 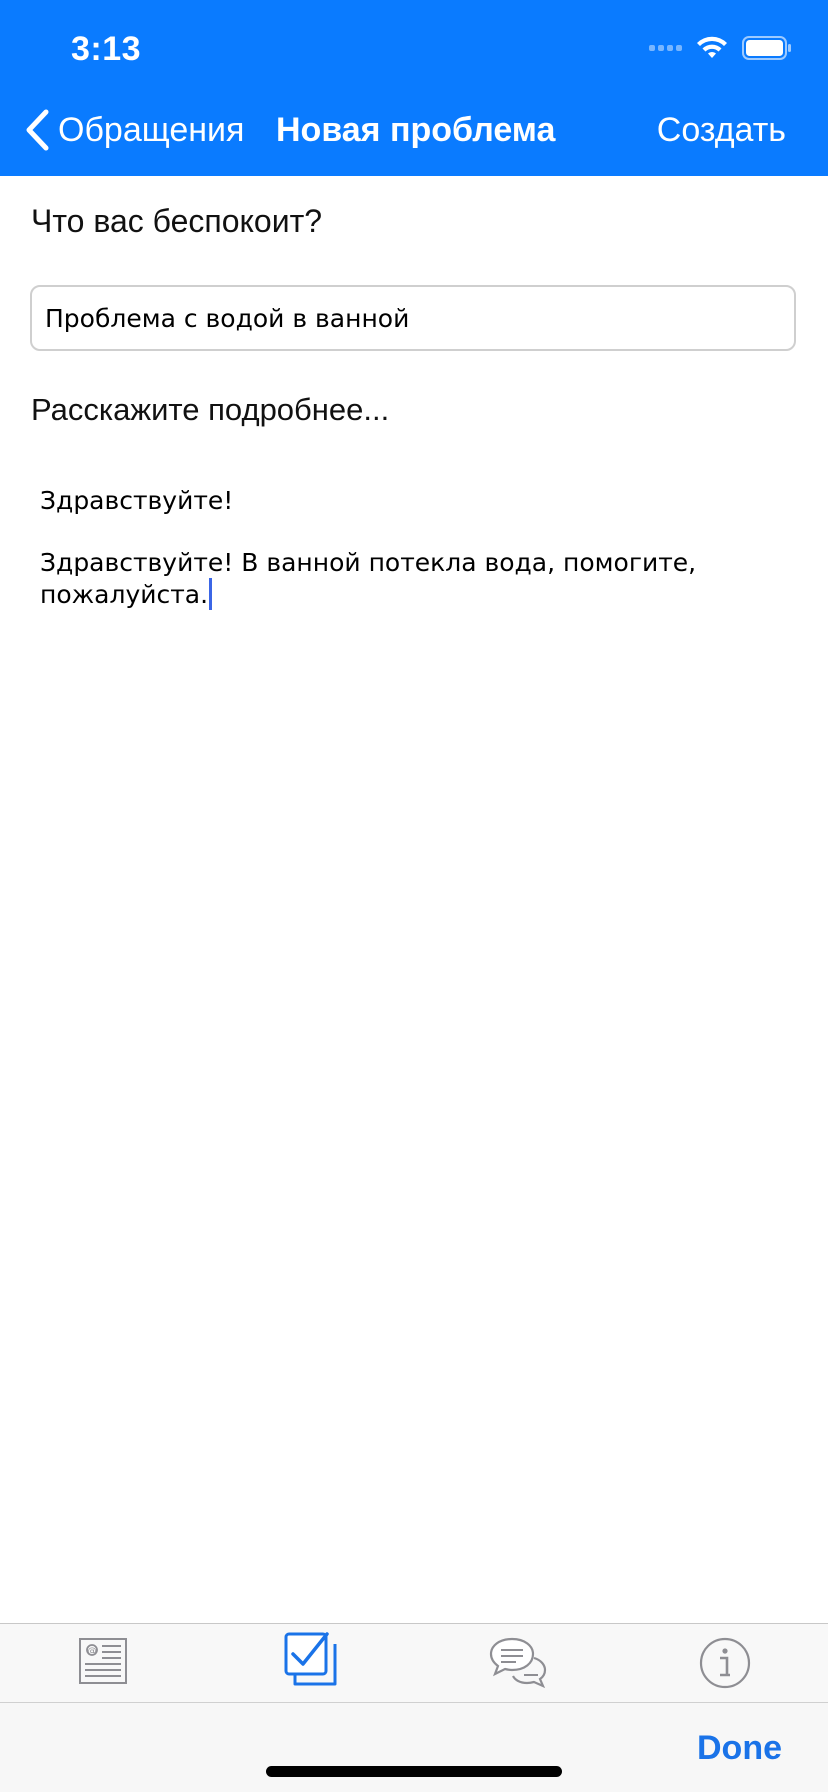 I want to click on details-line-text: пожалуйста., so click(x=124, y=594).